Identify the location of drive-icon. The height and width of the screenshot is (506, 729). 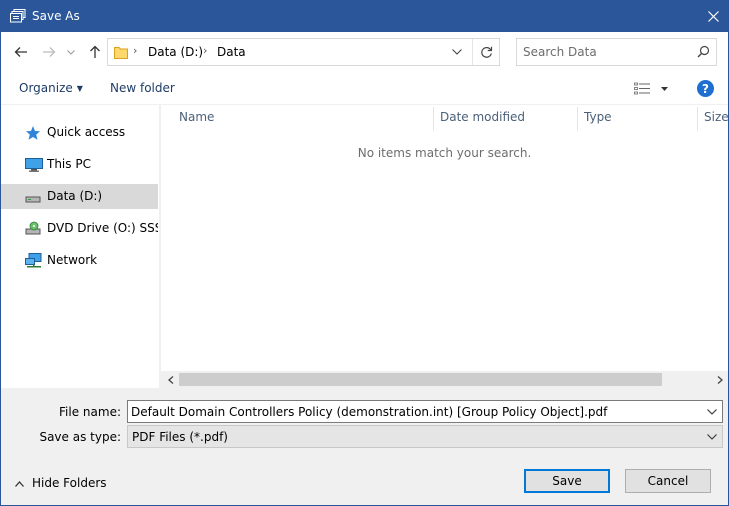
(34, 197).